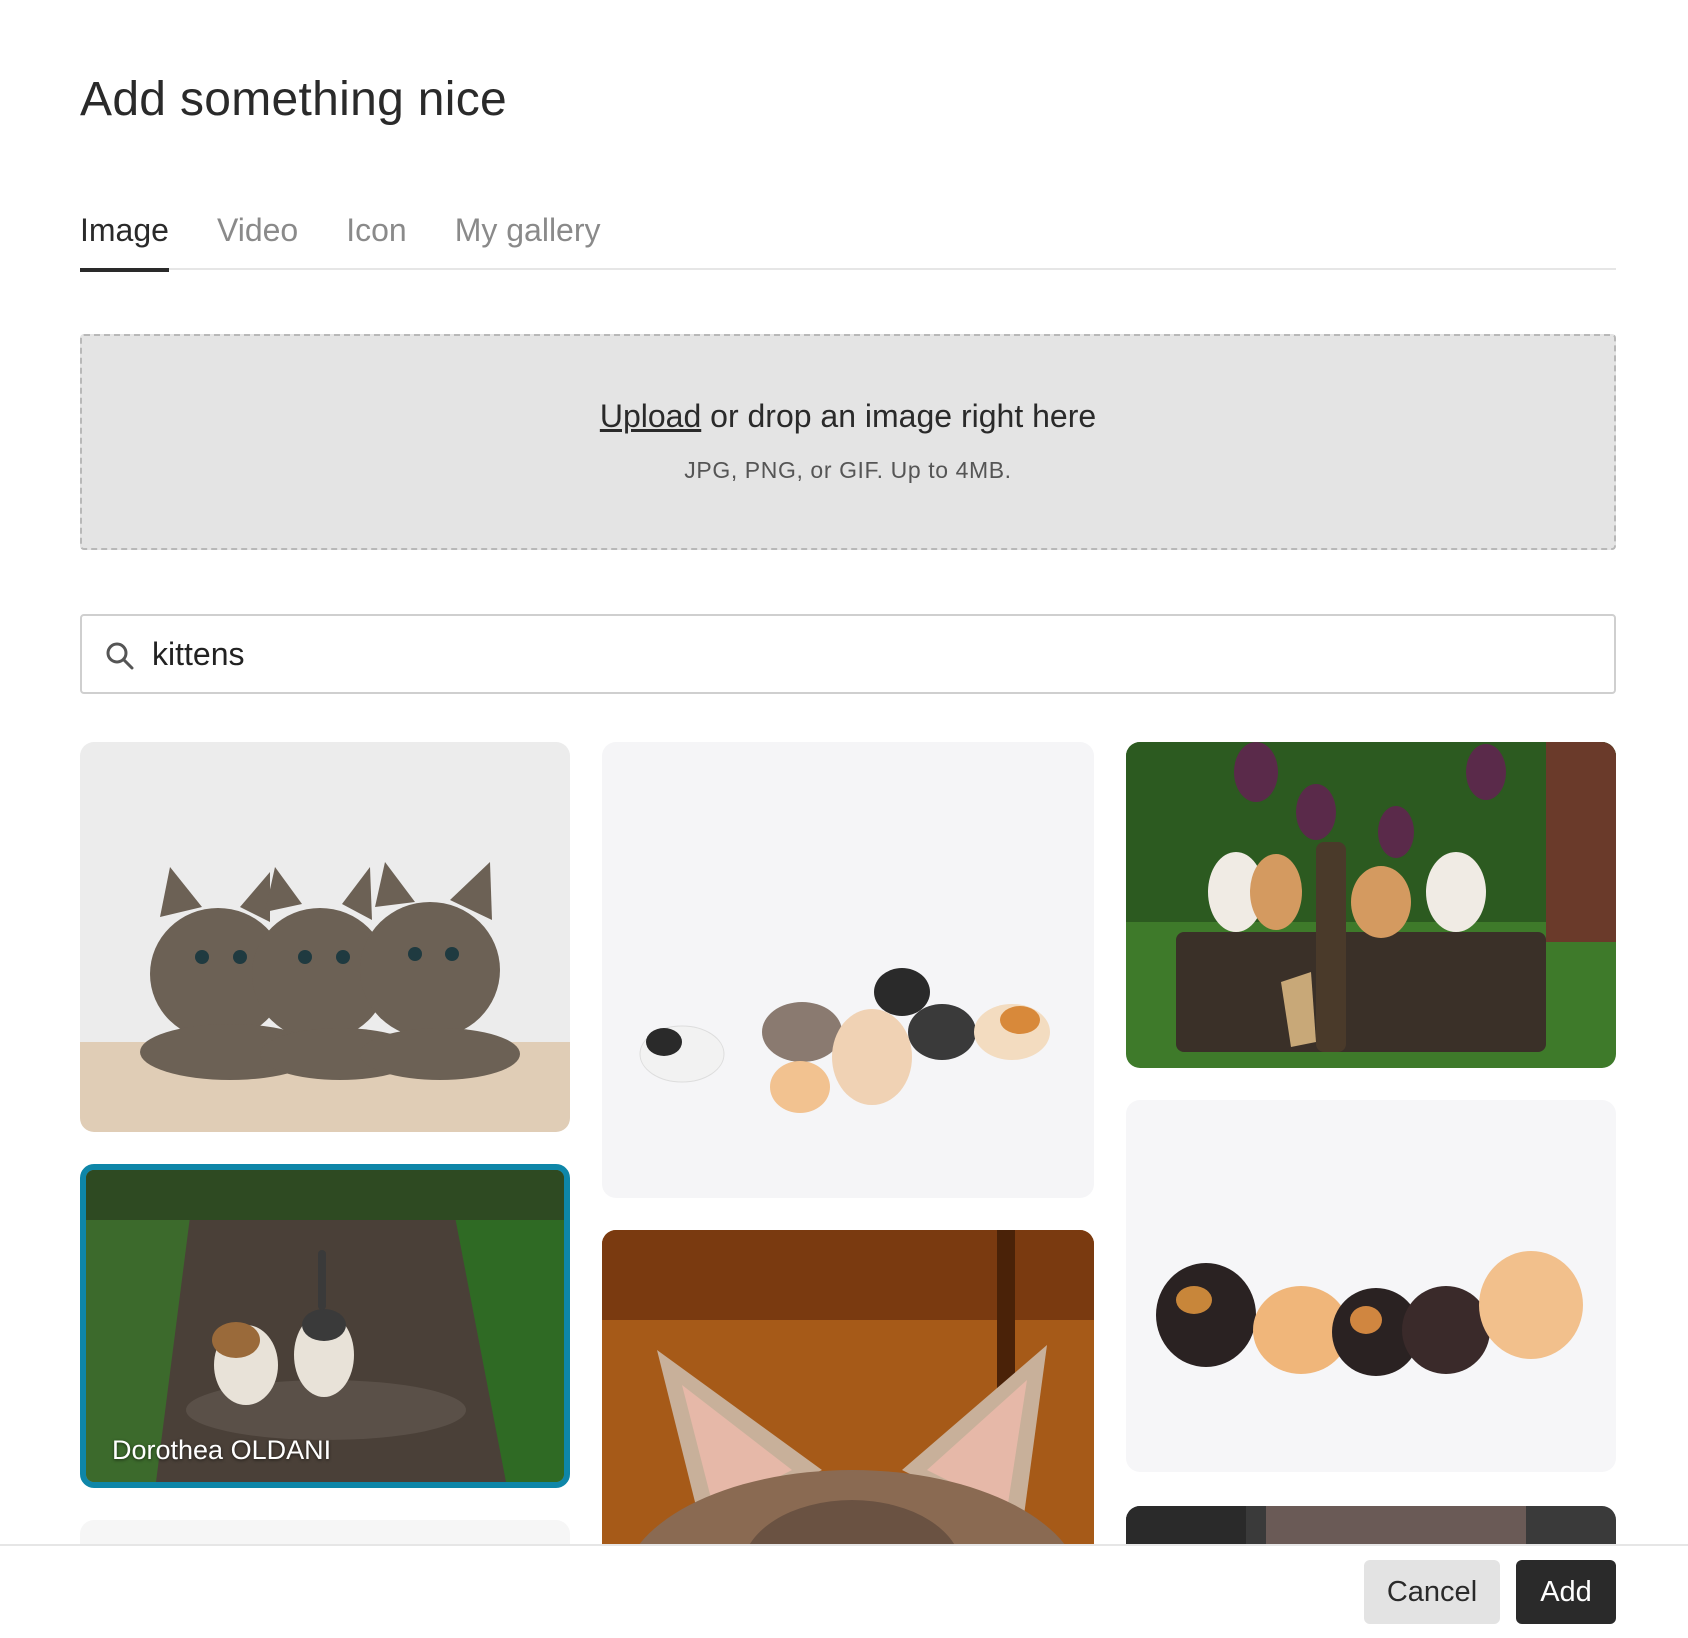 This screenshot has width=1688, height=1638. I want to click on search-box, so click(848, 654).